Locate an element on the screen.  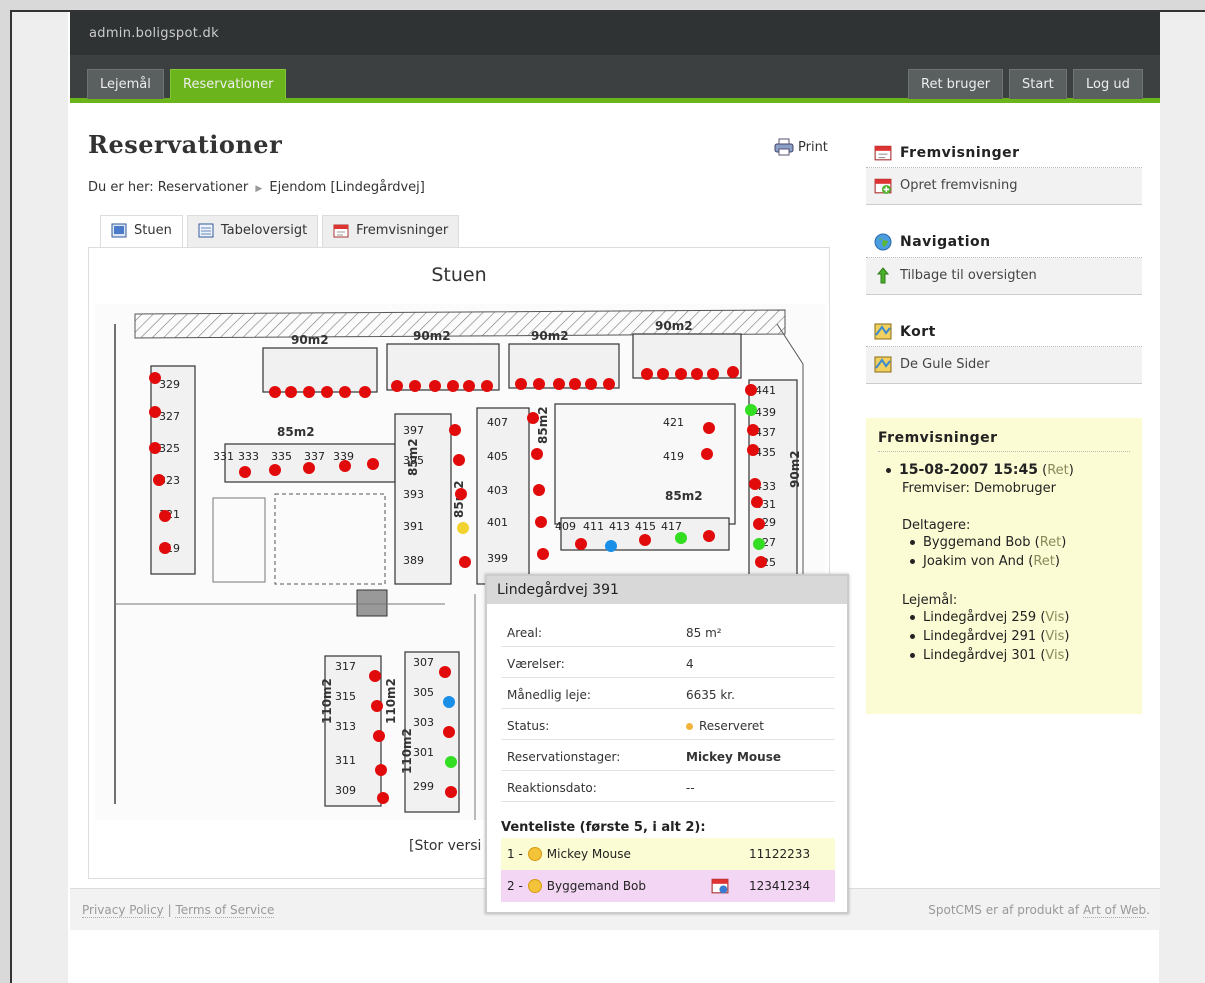
privacy-policy-link: Privacy Policy is located at coordinates (123, 910).